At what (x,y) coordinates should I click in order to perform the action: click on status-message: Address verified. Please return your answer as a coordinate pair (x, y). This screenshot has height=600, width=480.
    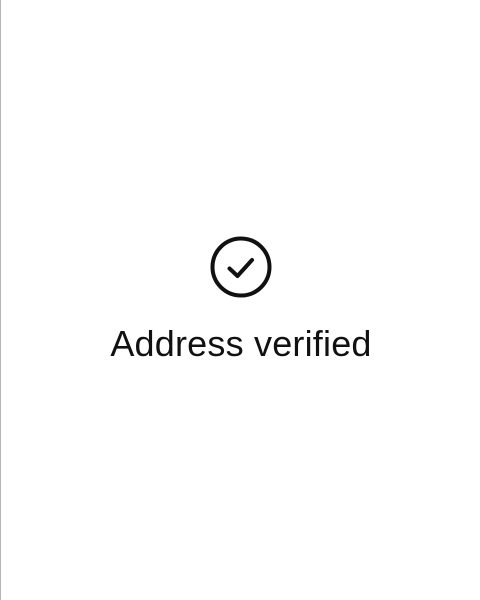
    Looking at the image, I should click on (241, 343).